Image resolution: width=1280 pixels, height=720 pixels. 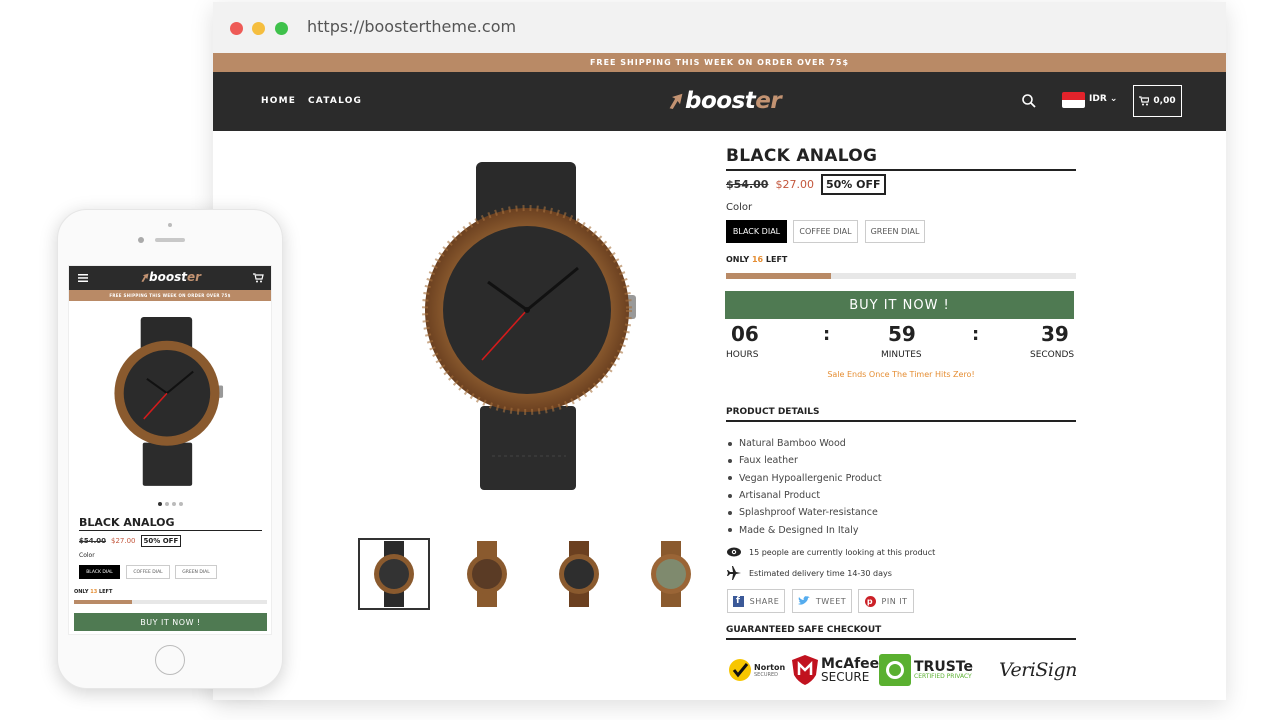 I want to click on mcafee-shield-icon, so click(x=805, y=670).